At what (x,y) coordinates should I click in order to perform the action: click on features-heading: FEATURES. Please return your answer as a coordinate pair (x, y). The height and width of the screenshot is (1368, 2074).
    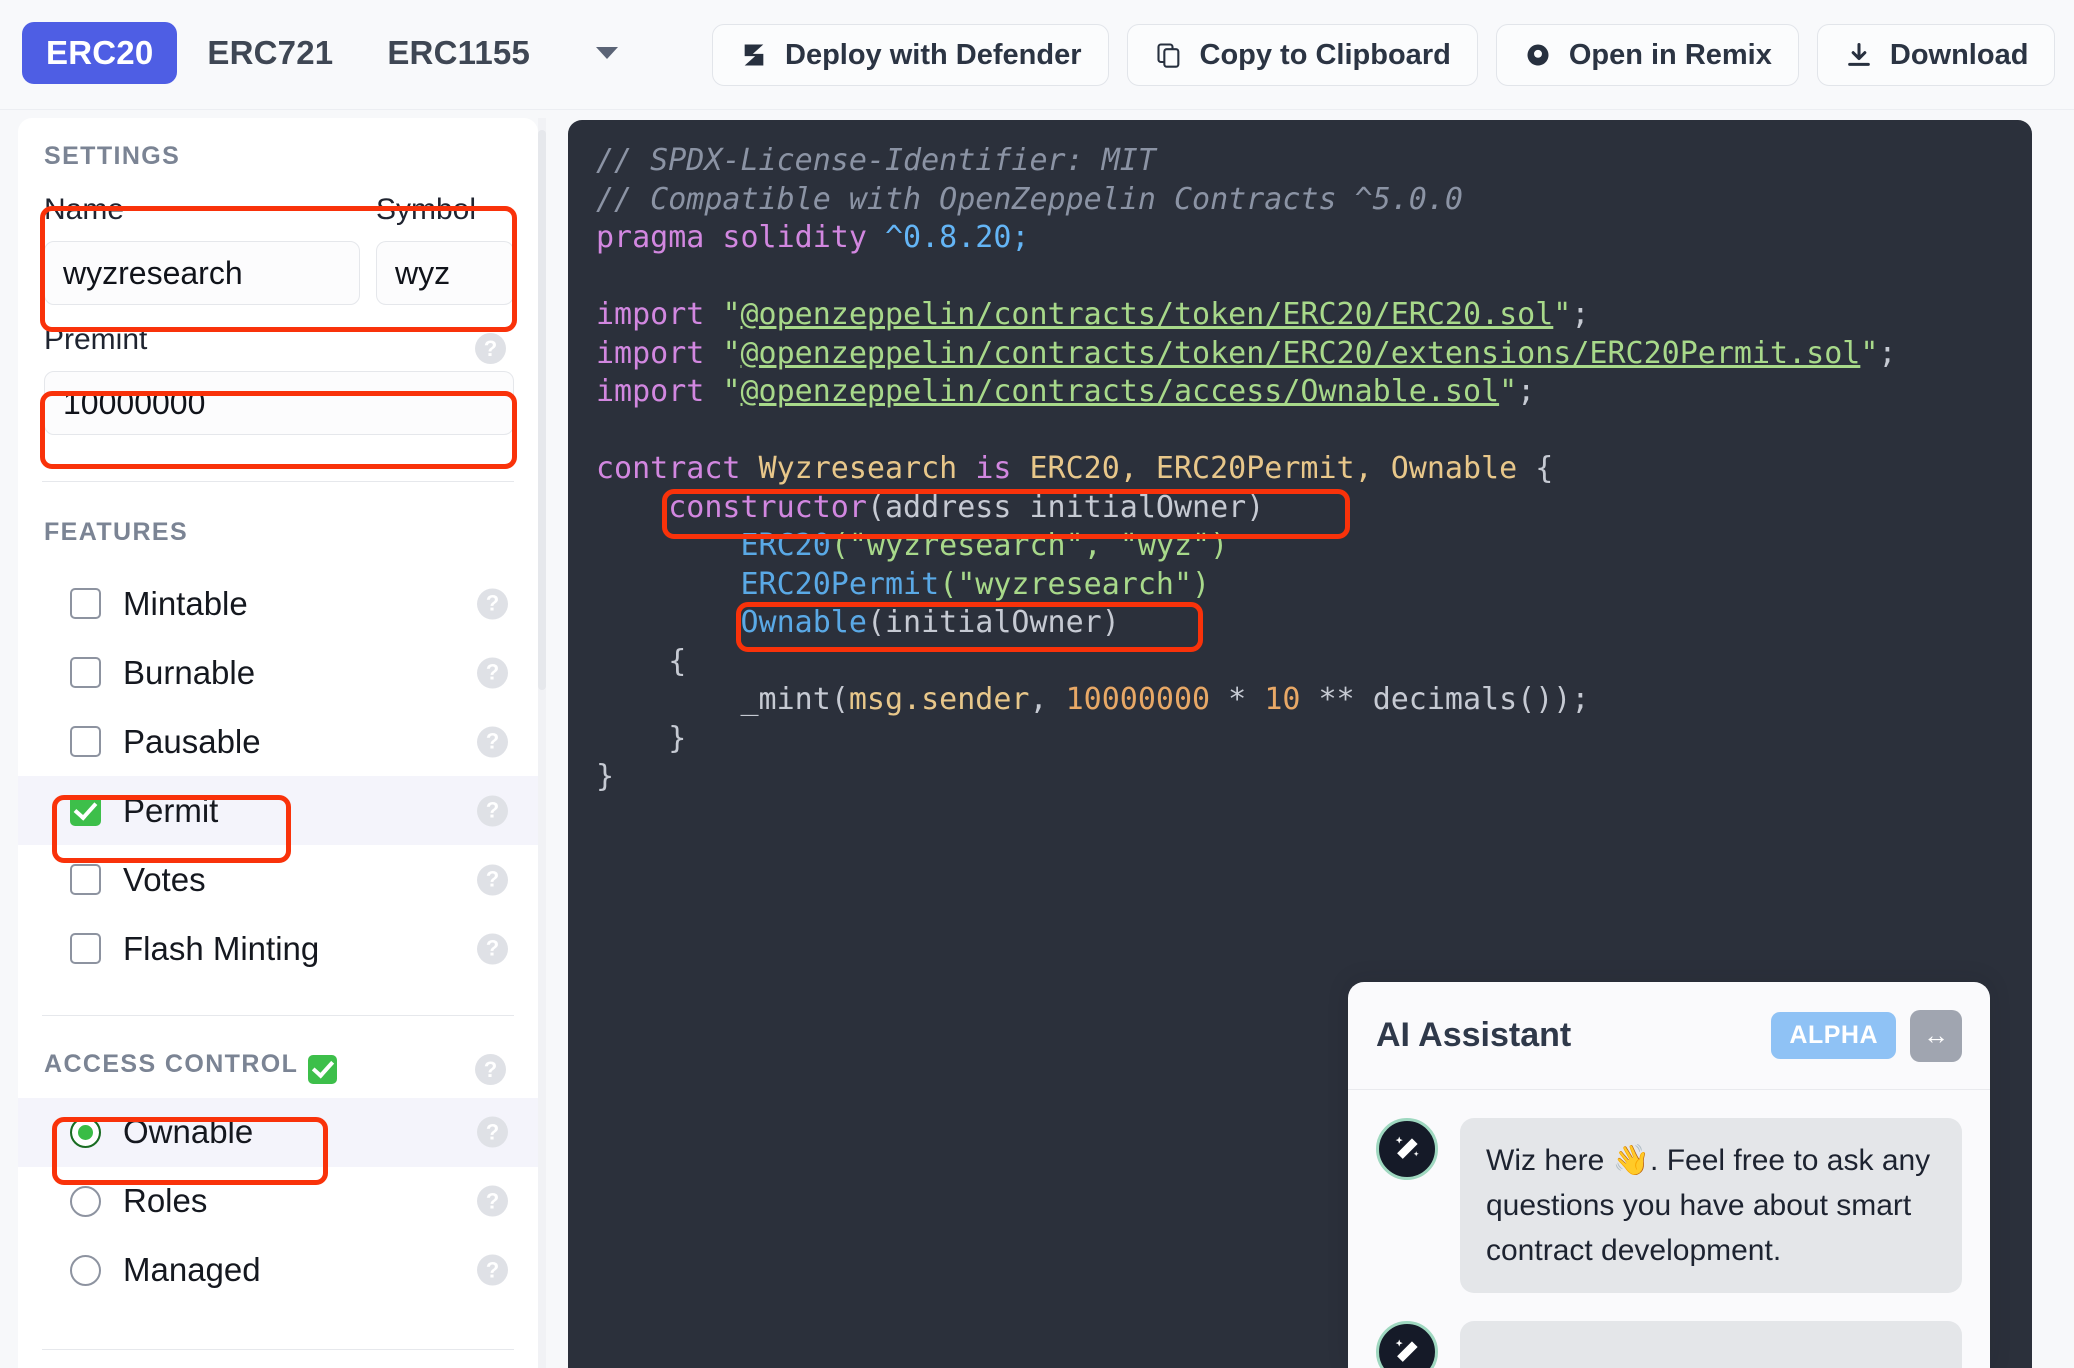
    Looking at the image, I should click on (116, 532).